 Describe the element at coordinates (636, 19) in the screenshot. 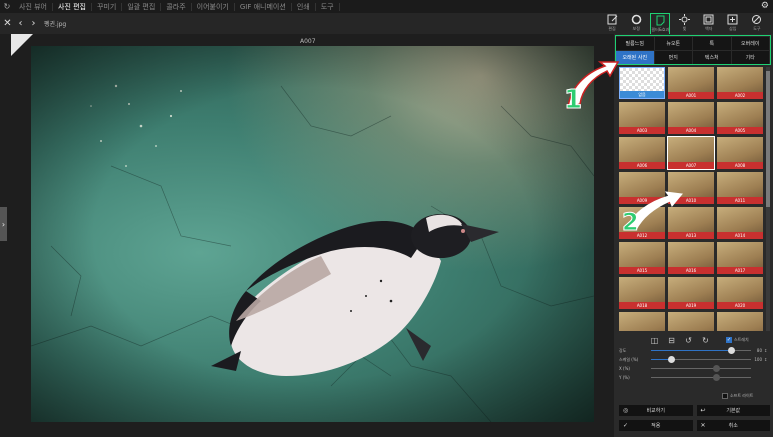

I see `circle-icon` at that location.